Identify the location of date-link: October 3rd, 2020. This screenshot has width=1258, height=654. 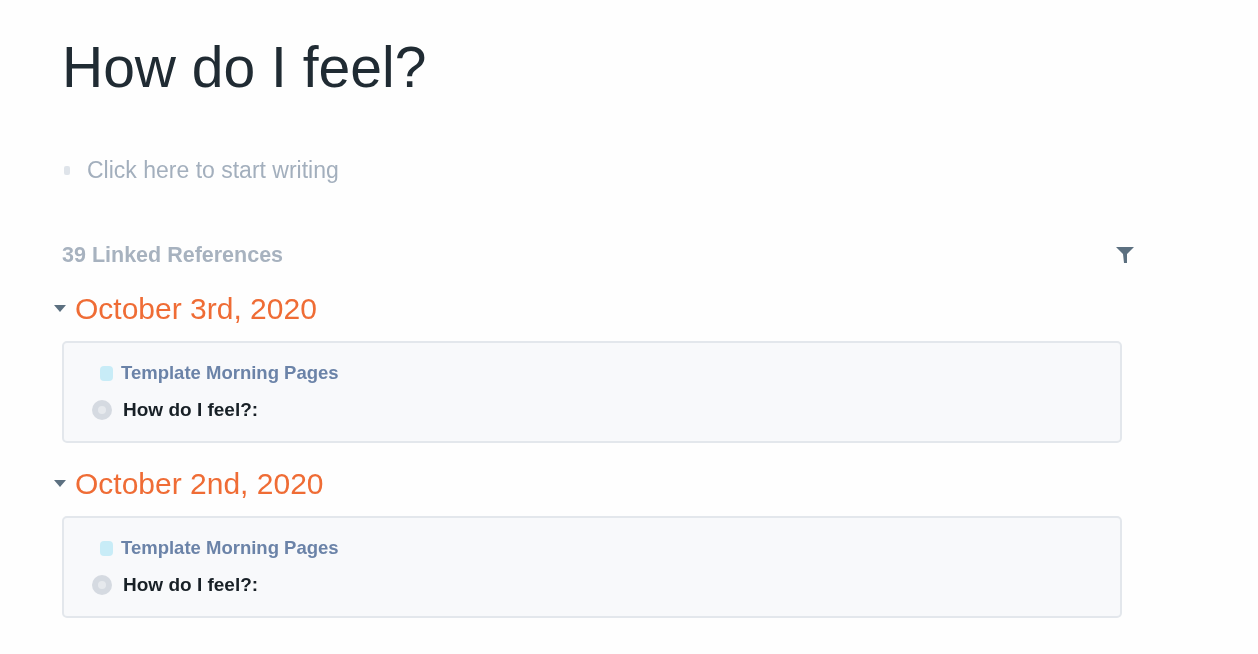
(196, 309).